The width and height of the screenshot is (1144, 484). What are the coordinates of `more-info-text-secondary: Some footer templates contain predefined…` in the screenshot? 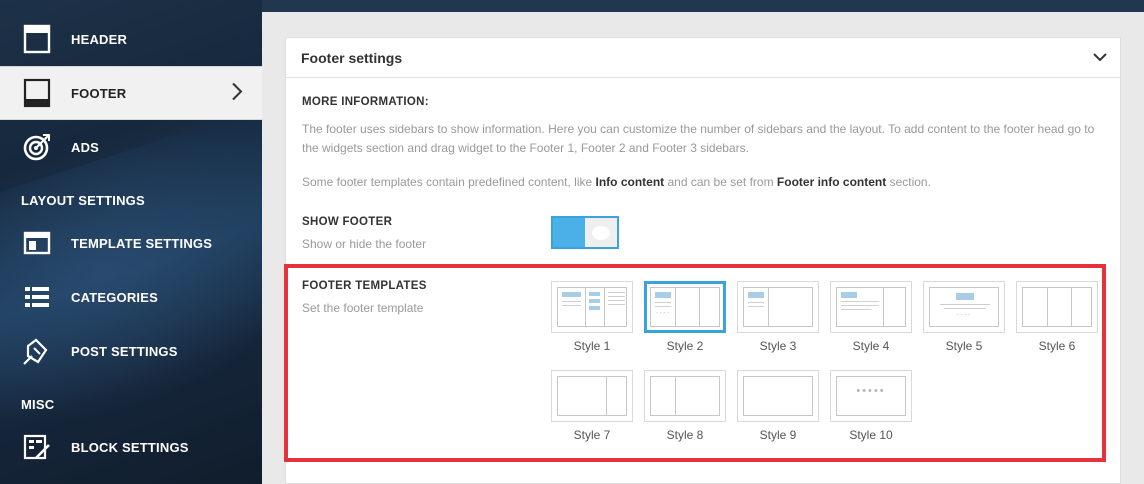 It's located at (702, 182).